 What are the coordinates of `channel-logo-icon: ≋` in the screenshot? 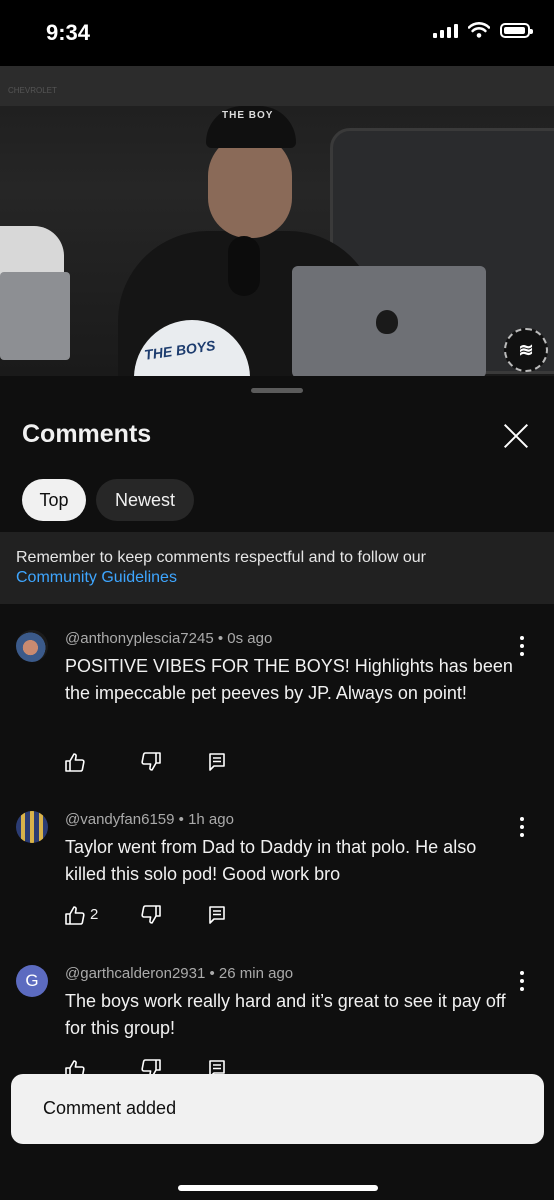 It's located at (526, 350).